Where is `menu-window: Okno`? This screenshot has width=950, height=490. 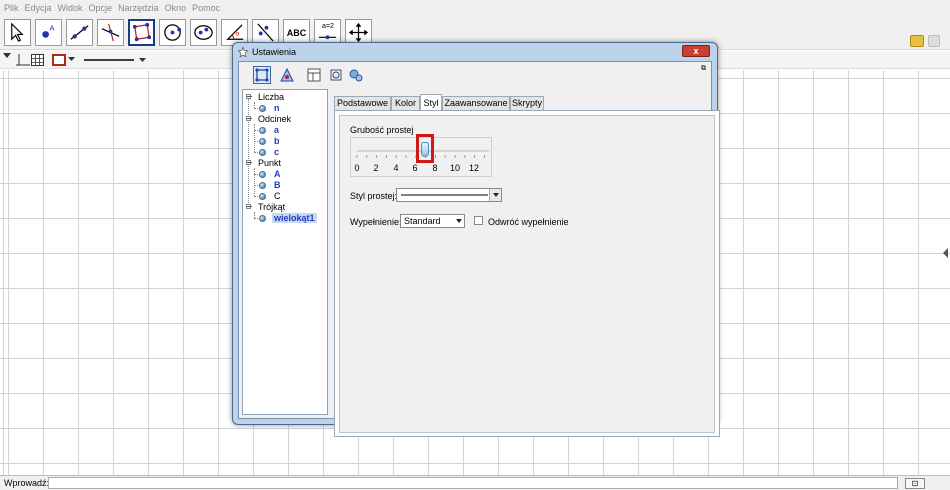 menu-window: Okno is located at coordinates (176, 8).